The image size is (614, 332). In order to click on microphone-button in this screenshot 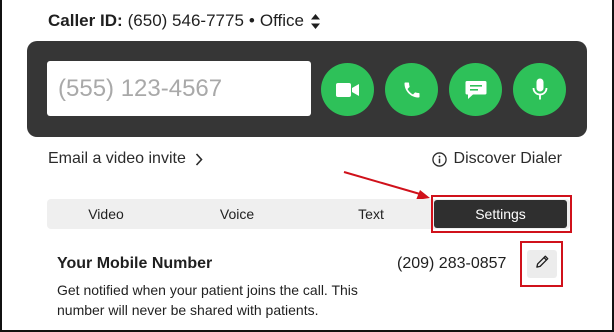, I will do `click(539, 89)`.